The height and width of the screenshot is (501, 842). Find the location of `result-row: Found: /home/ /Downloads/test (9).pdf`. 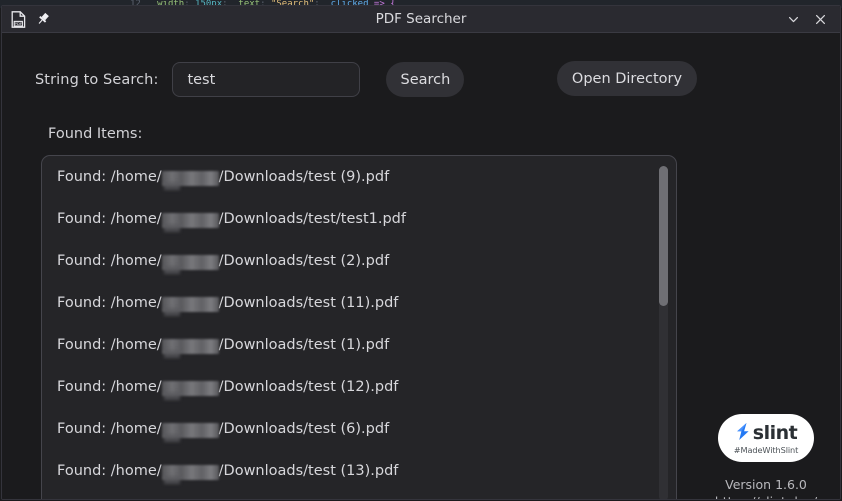

result-row: Found: /home/ /Downloads/test (9).pdf is located at coordinates (359, 177).